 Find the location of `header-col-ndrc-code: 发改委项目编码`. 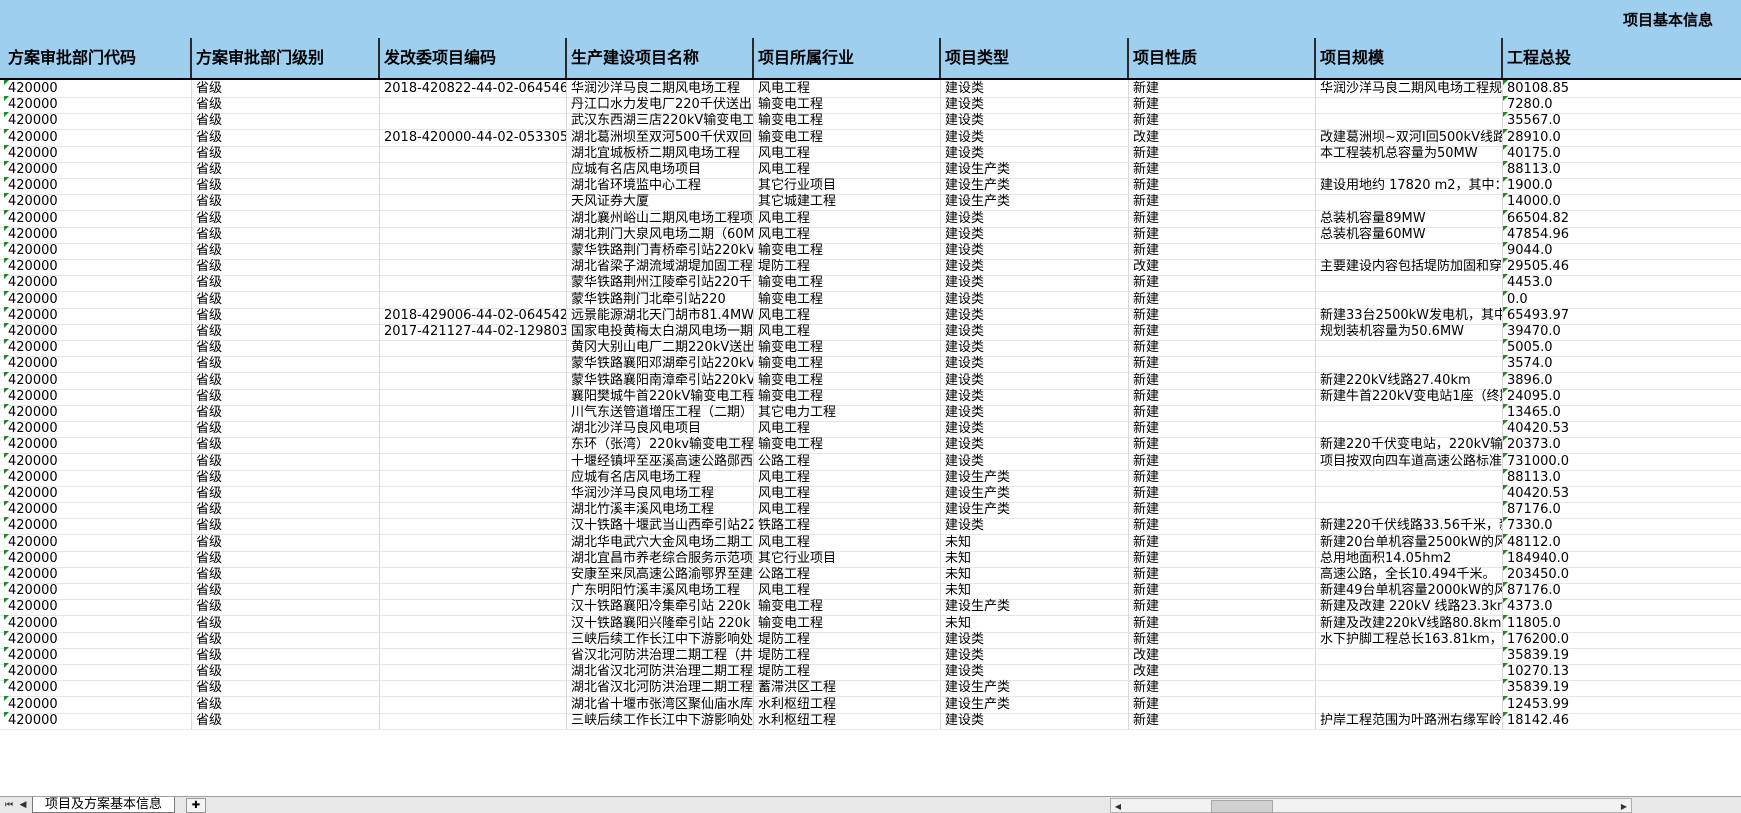

header-col-ndrc-code: 发改委项目编码 is located at coordinates (473, 58).